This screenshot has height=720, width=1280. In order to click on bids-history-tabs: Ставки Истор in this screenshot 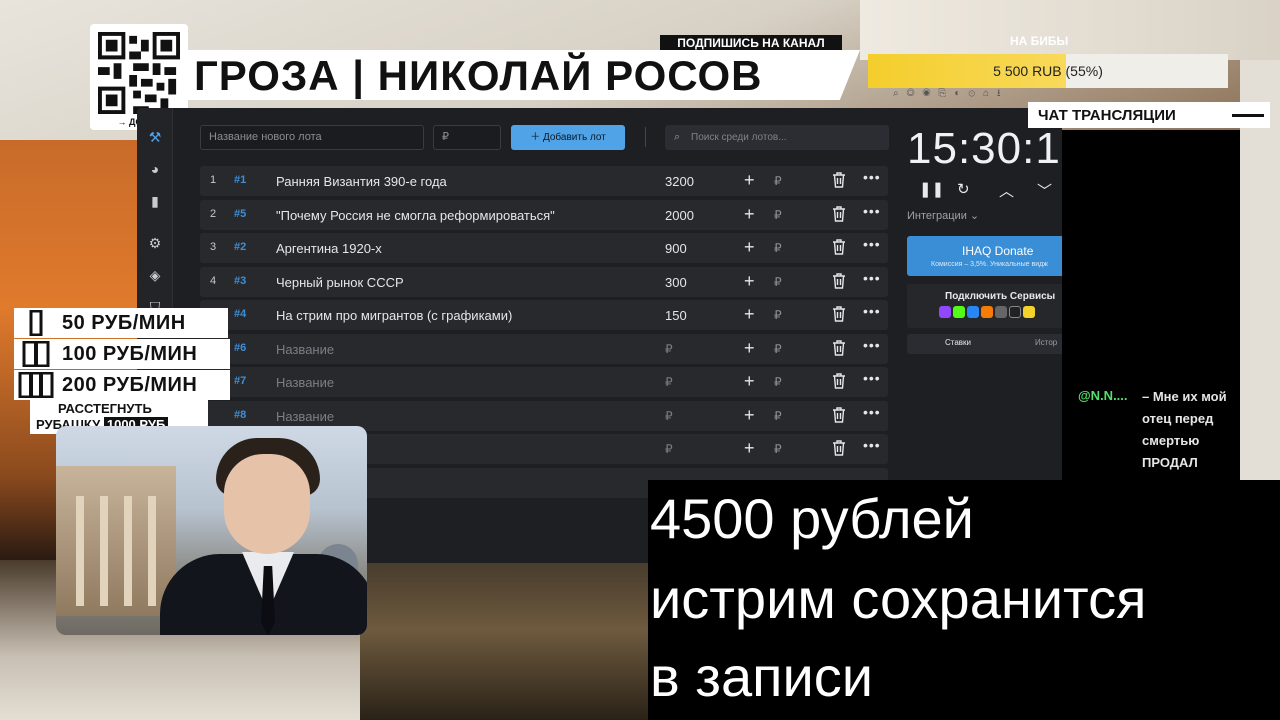, I will do `click(984, 344)`.